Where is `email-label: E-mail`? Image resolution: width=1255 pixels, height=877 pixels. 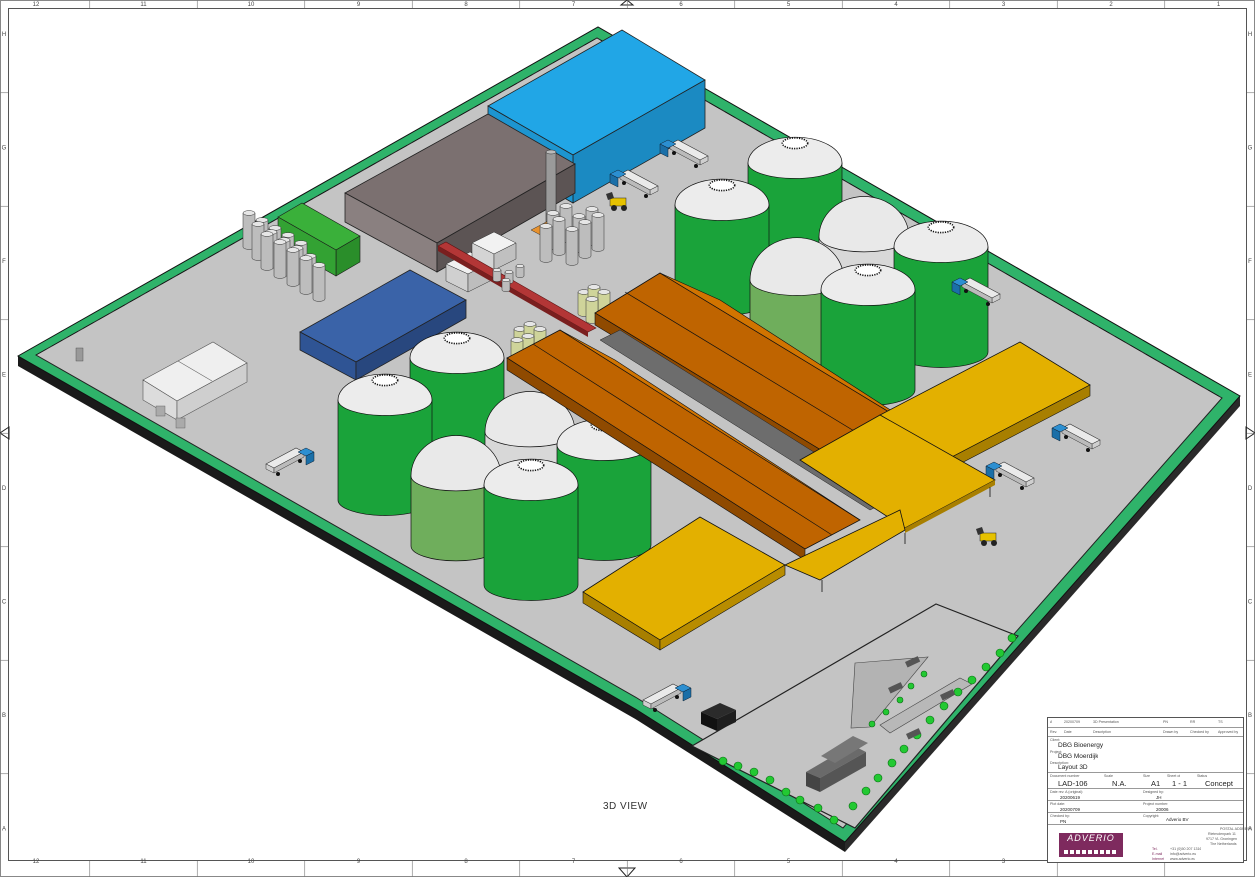
email-label: E-mail is located at coordinates (1157, 854).